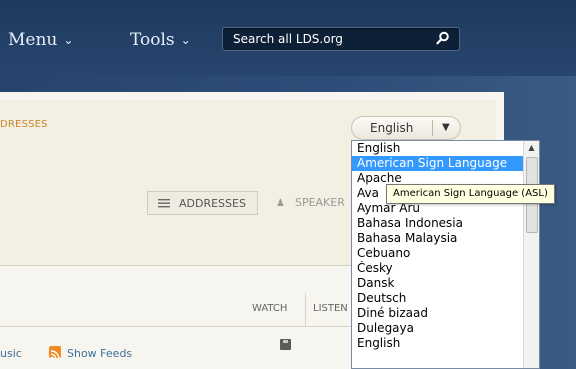 This screenshot has width=576, height=369. I want to click on search-icon, so click(443, 39).